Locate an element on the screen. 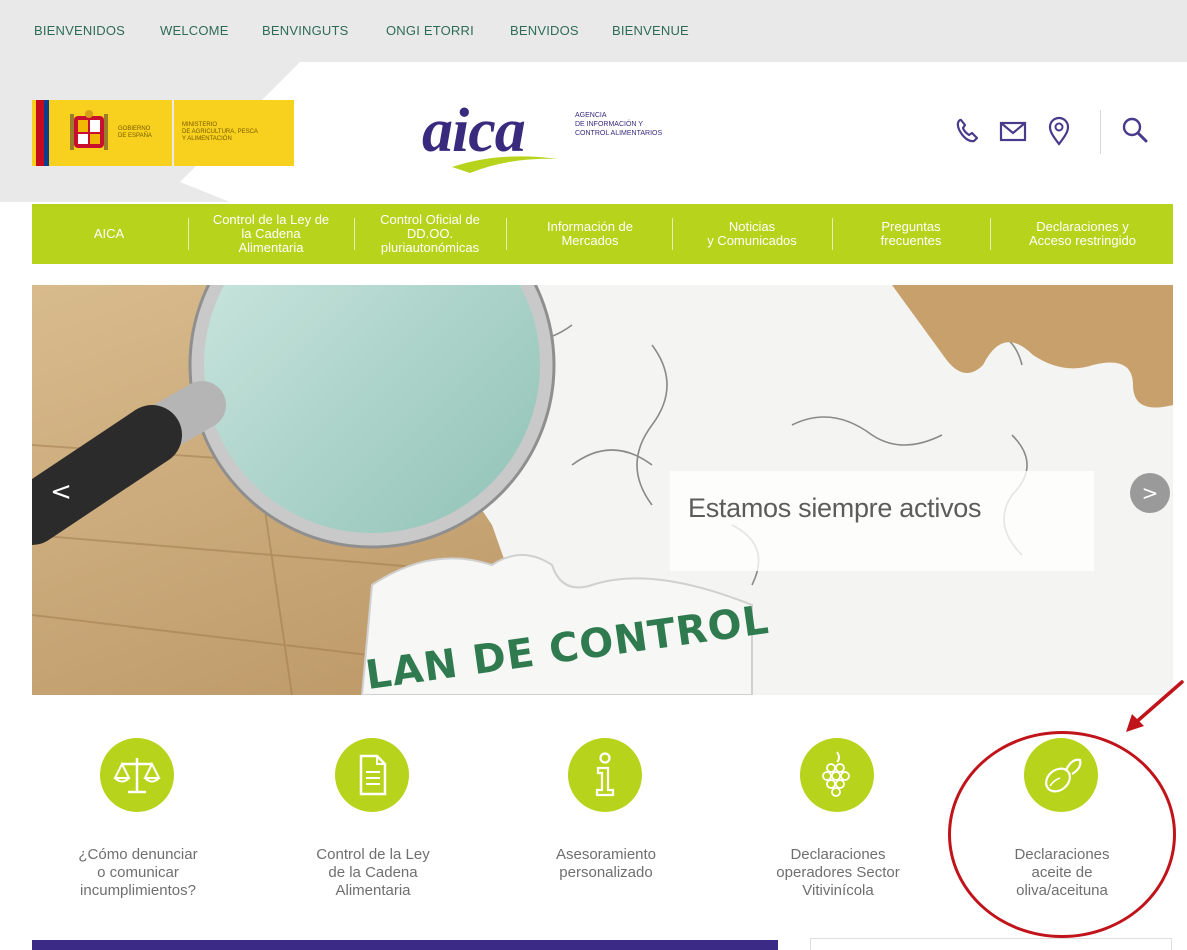 The height and width of the screenshot is (950, 1187). lang-link-welcome: WELCOME is located at coordinates (194, 30).